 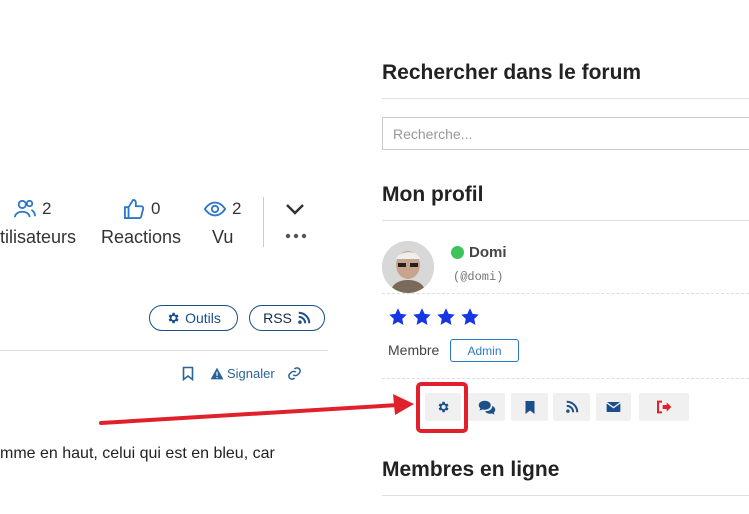 I want to click on reactions-label: Reactions, so click(x=141, y=237).